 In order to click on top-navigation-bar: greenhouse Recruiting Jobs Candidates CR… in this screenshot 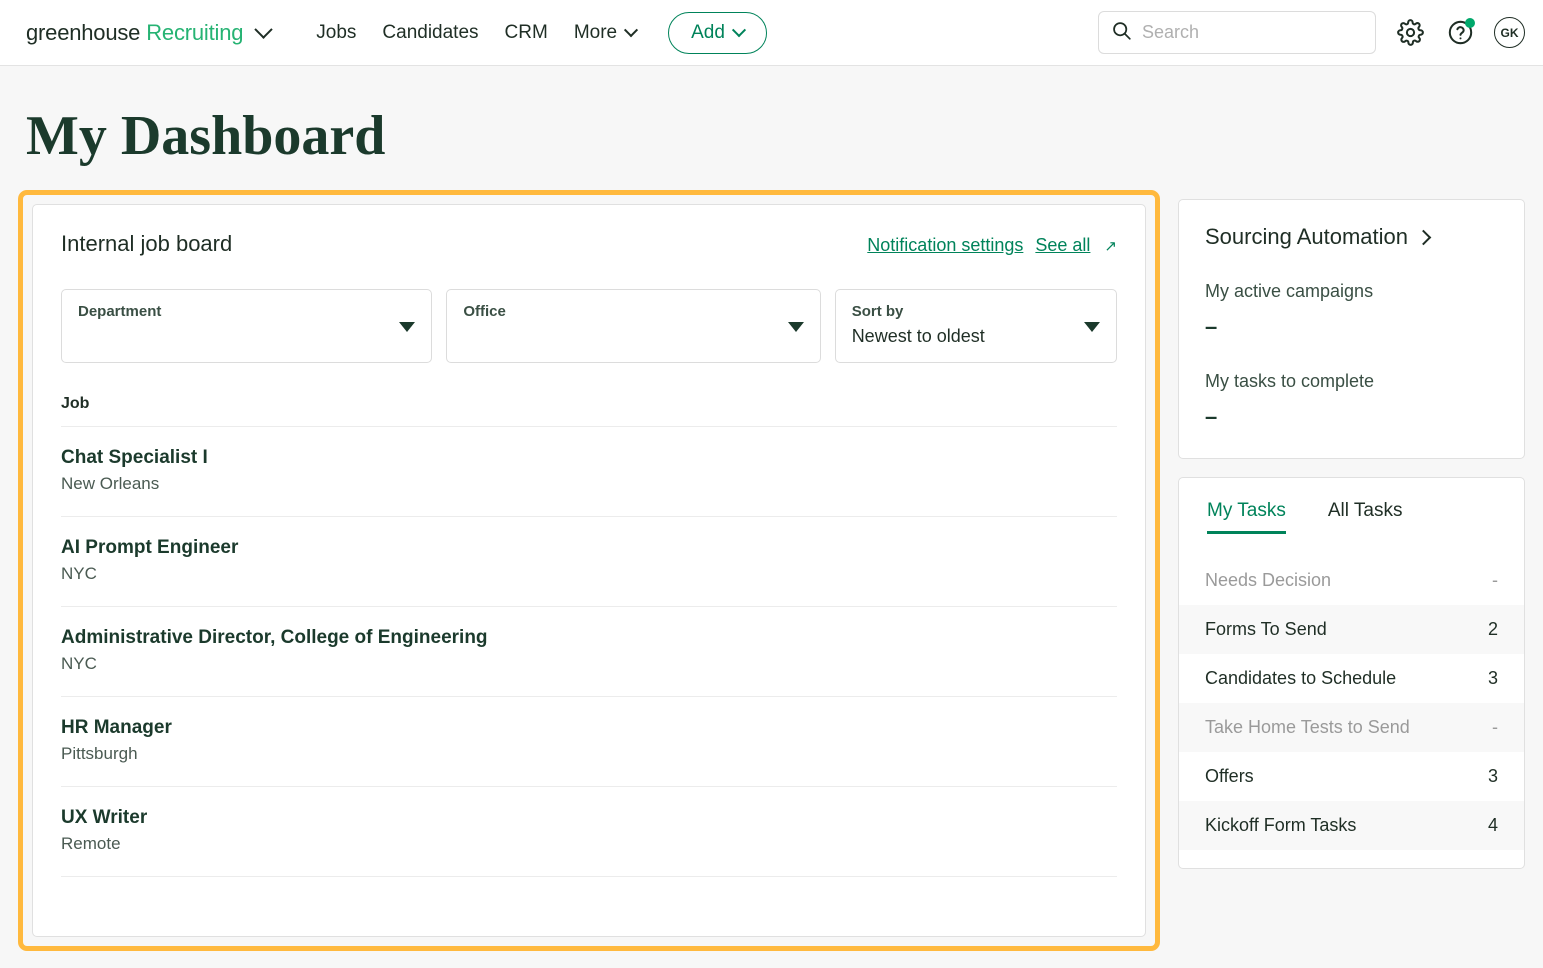, I will do `click(771, 33)`.